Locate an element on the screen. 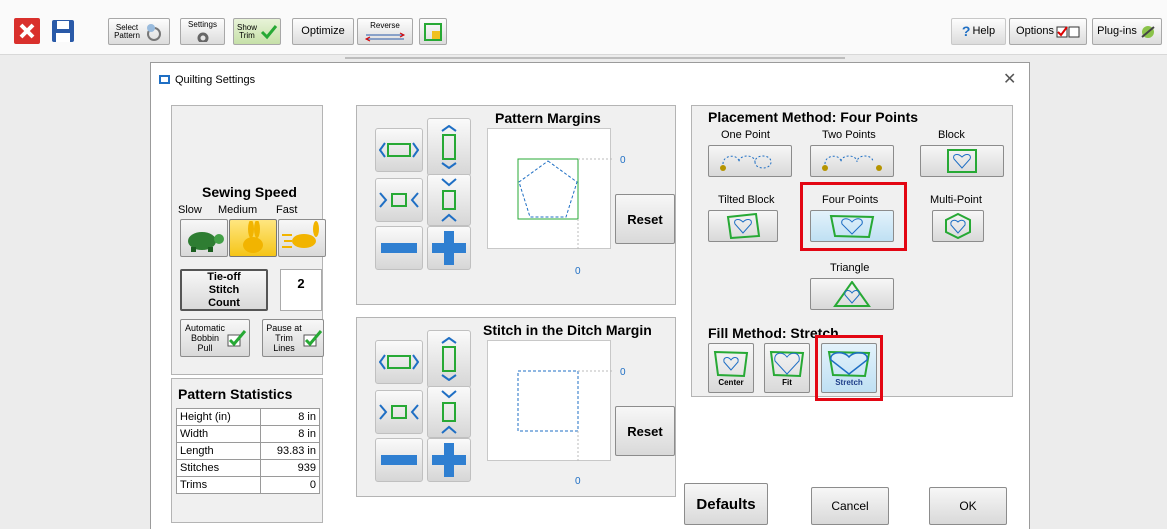  table-row: Width 8 in is located at coordinates (248, 434).